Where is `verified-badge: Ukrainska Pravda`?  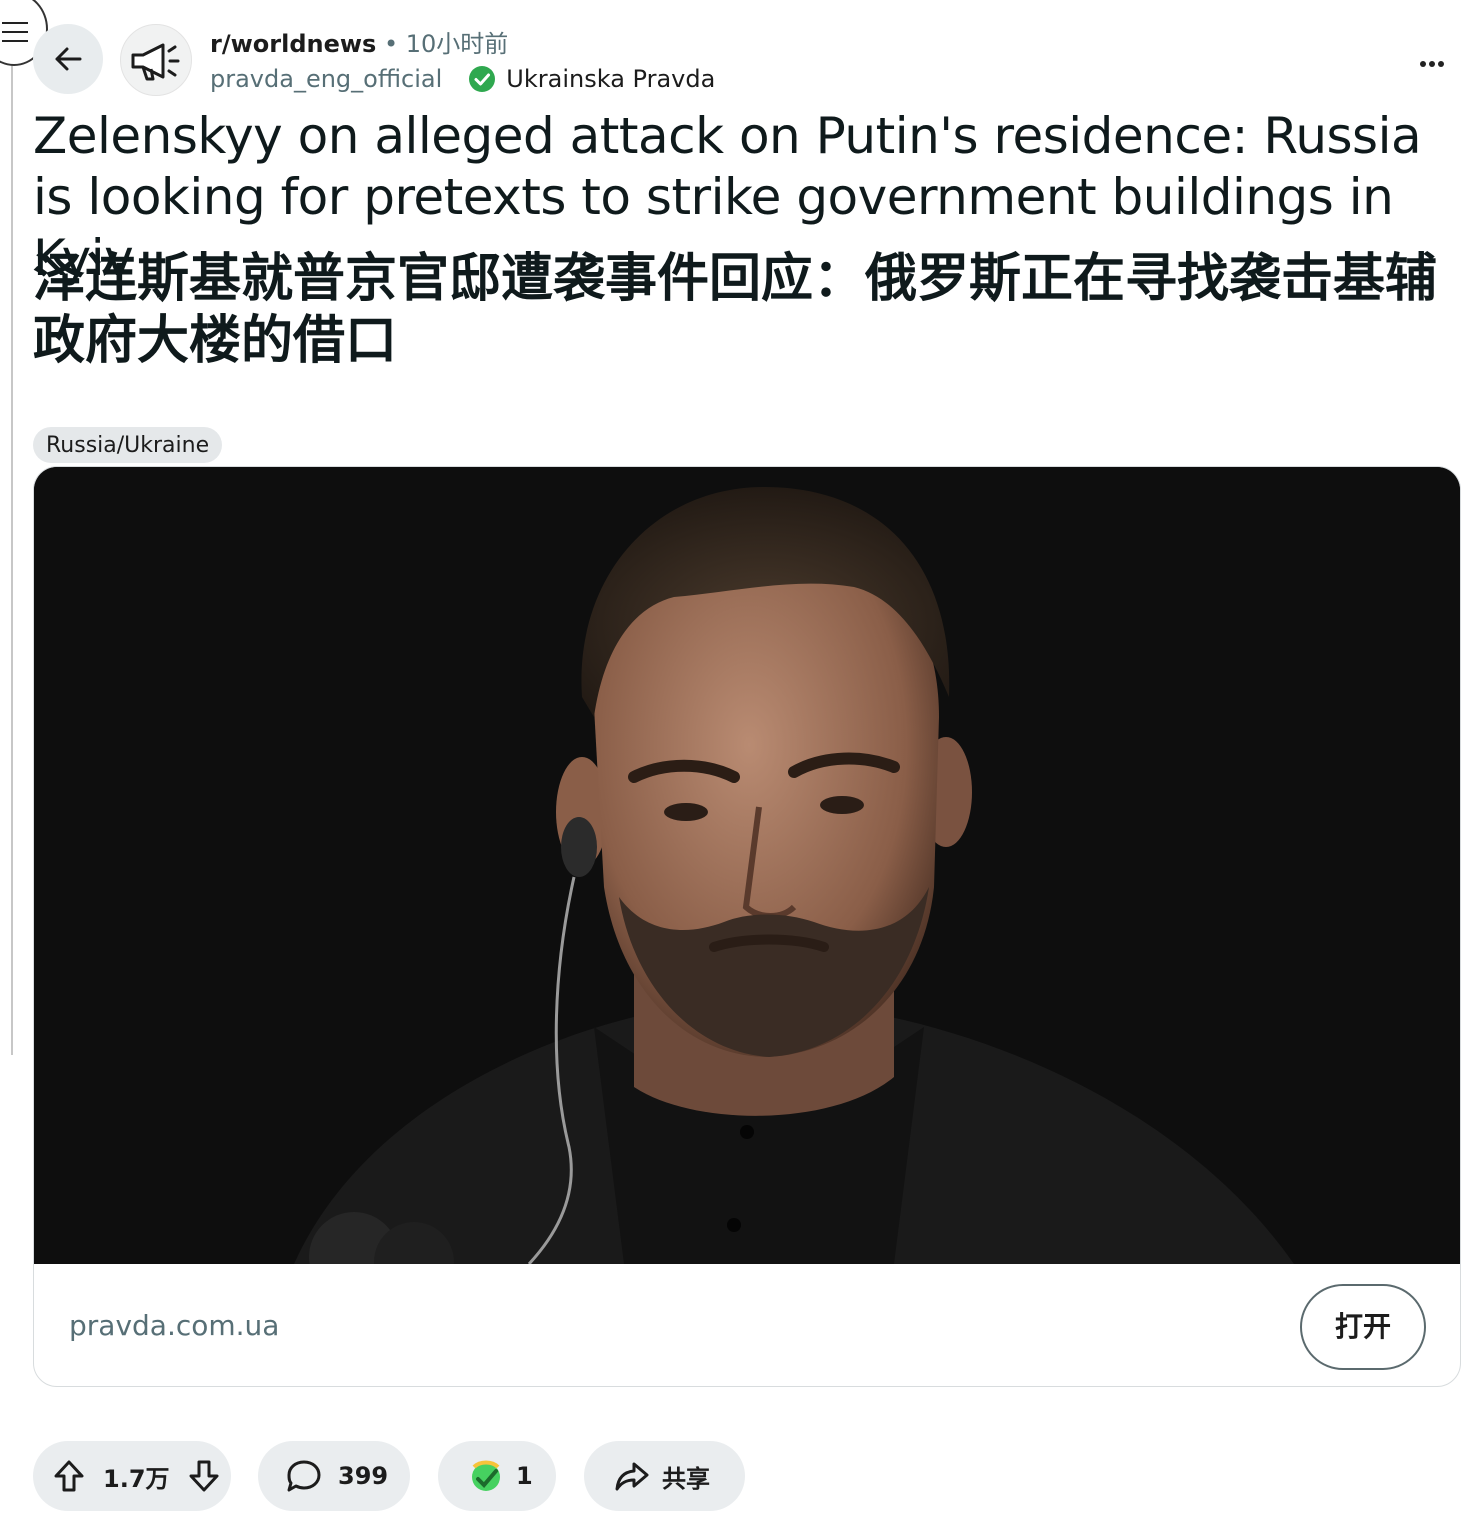 verified-badge: Ukrainska Pravda is located at coordinates (591, 79).